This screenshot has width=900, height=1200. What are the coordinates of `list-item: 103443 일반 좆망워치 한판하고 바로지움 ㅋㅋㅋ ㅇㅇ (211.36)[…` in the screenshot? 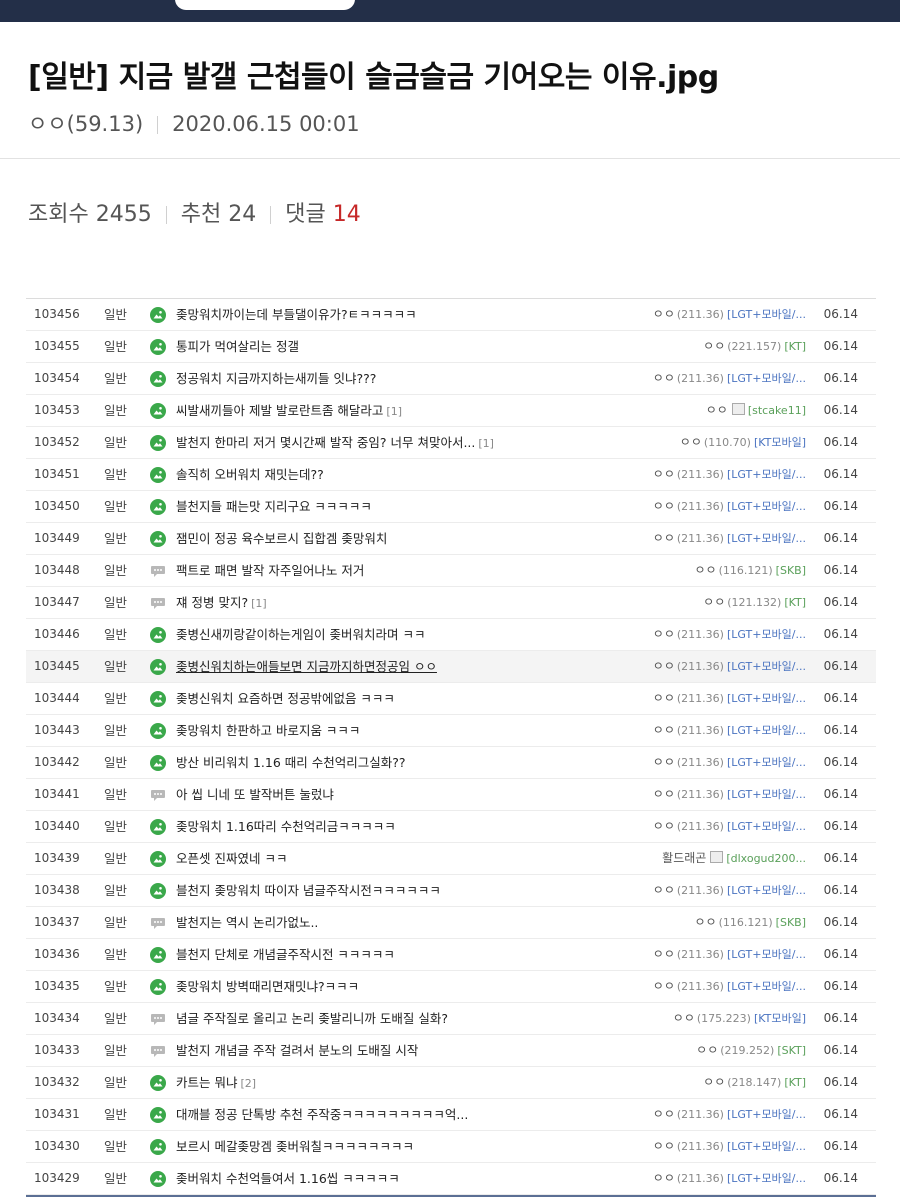 It's located at (451, 731).